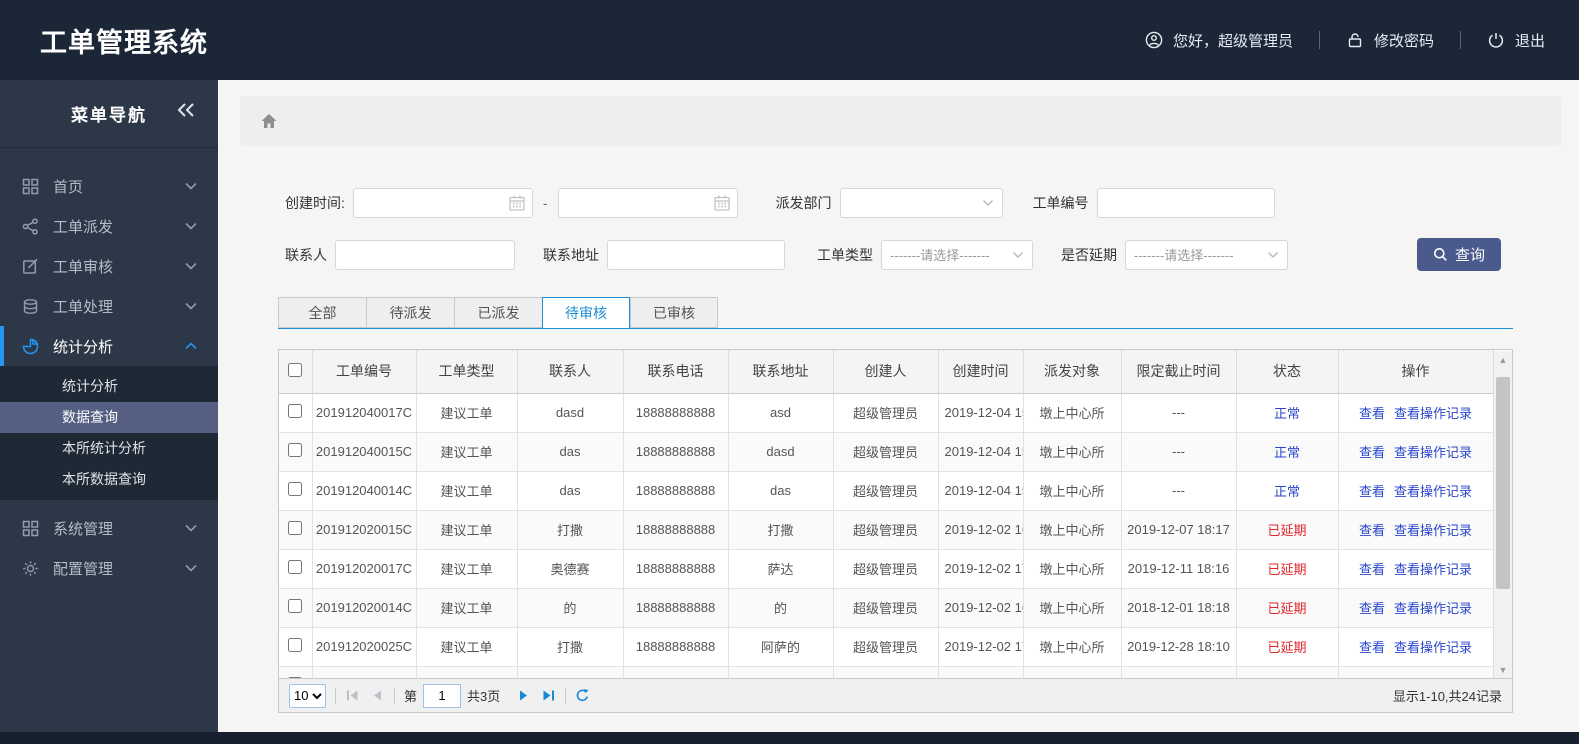 This screenshot has height=744, width=1579. Describe the element at coordinates (442, 203) in the screenshot. I see `create-time-start-input` at that location.